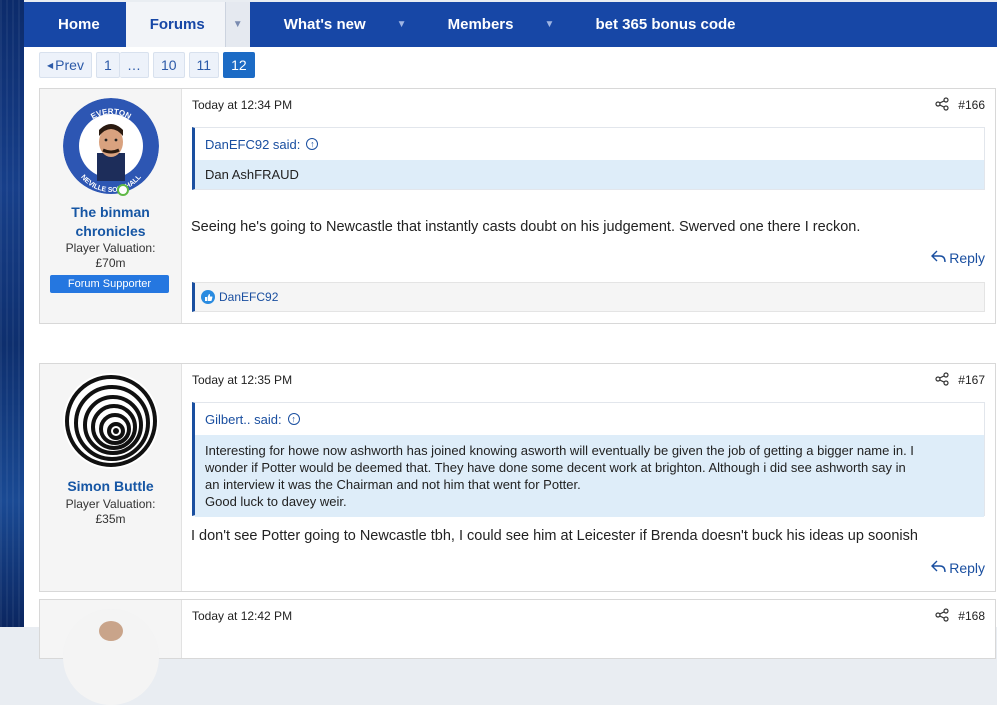 This screenshot has width=997, height=705. I want to click on message-cell: Today at 12:42 PM #168, so click(588, 629).